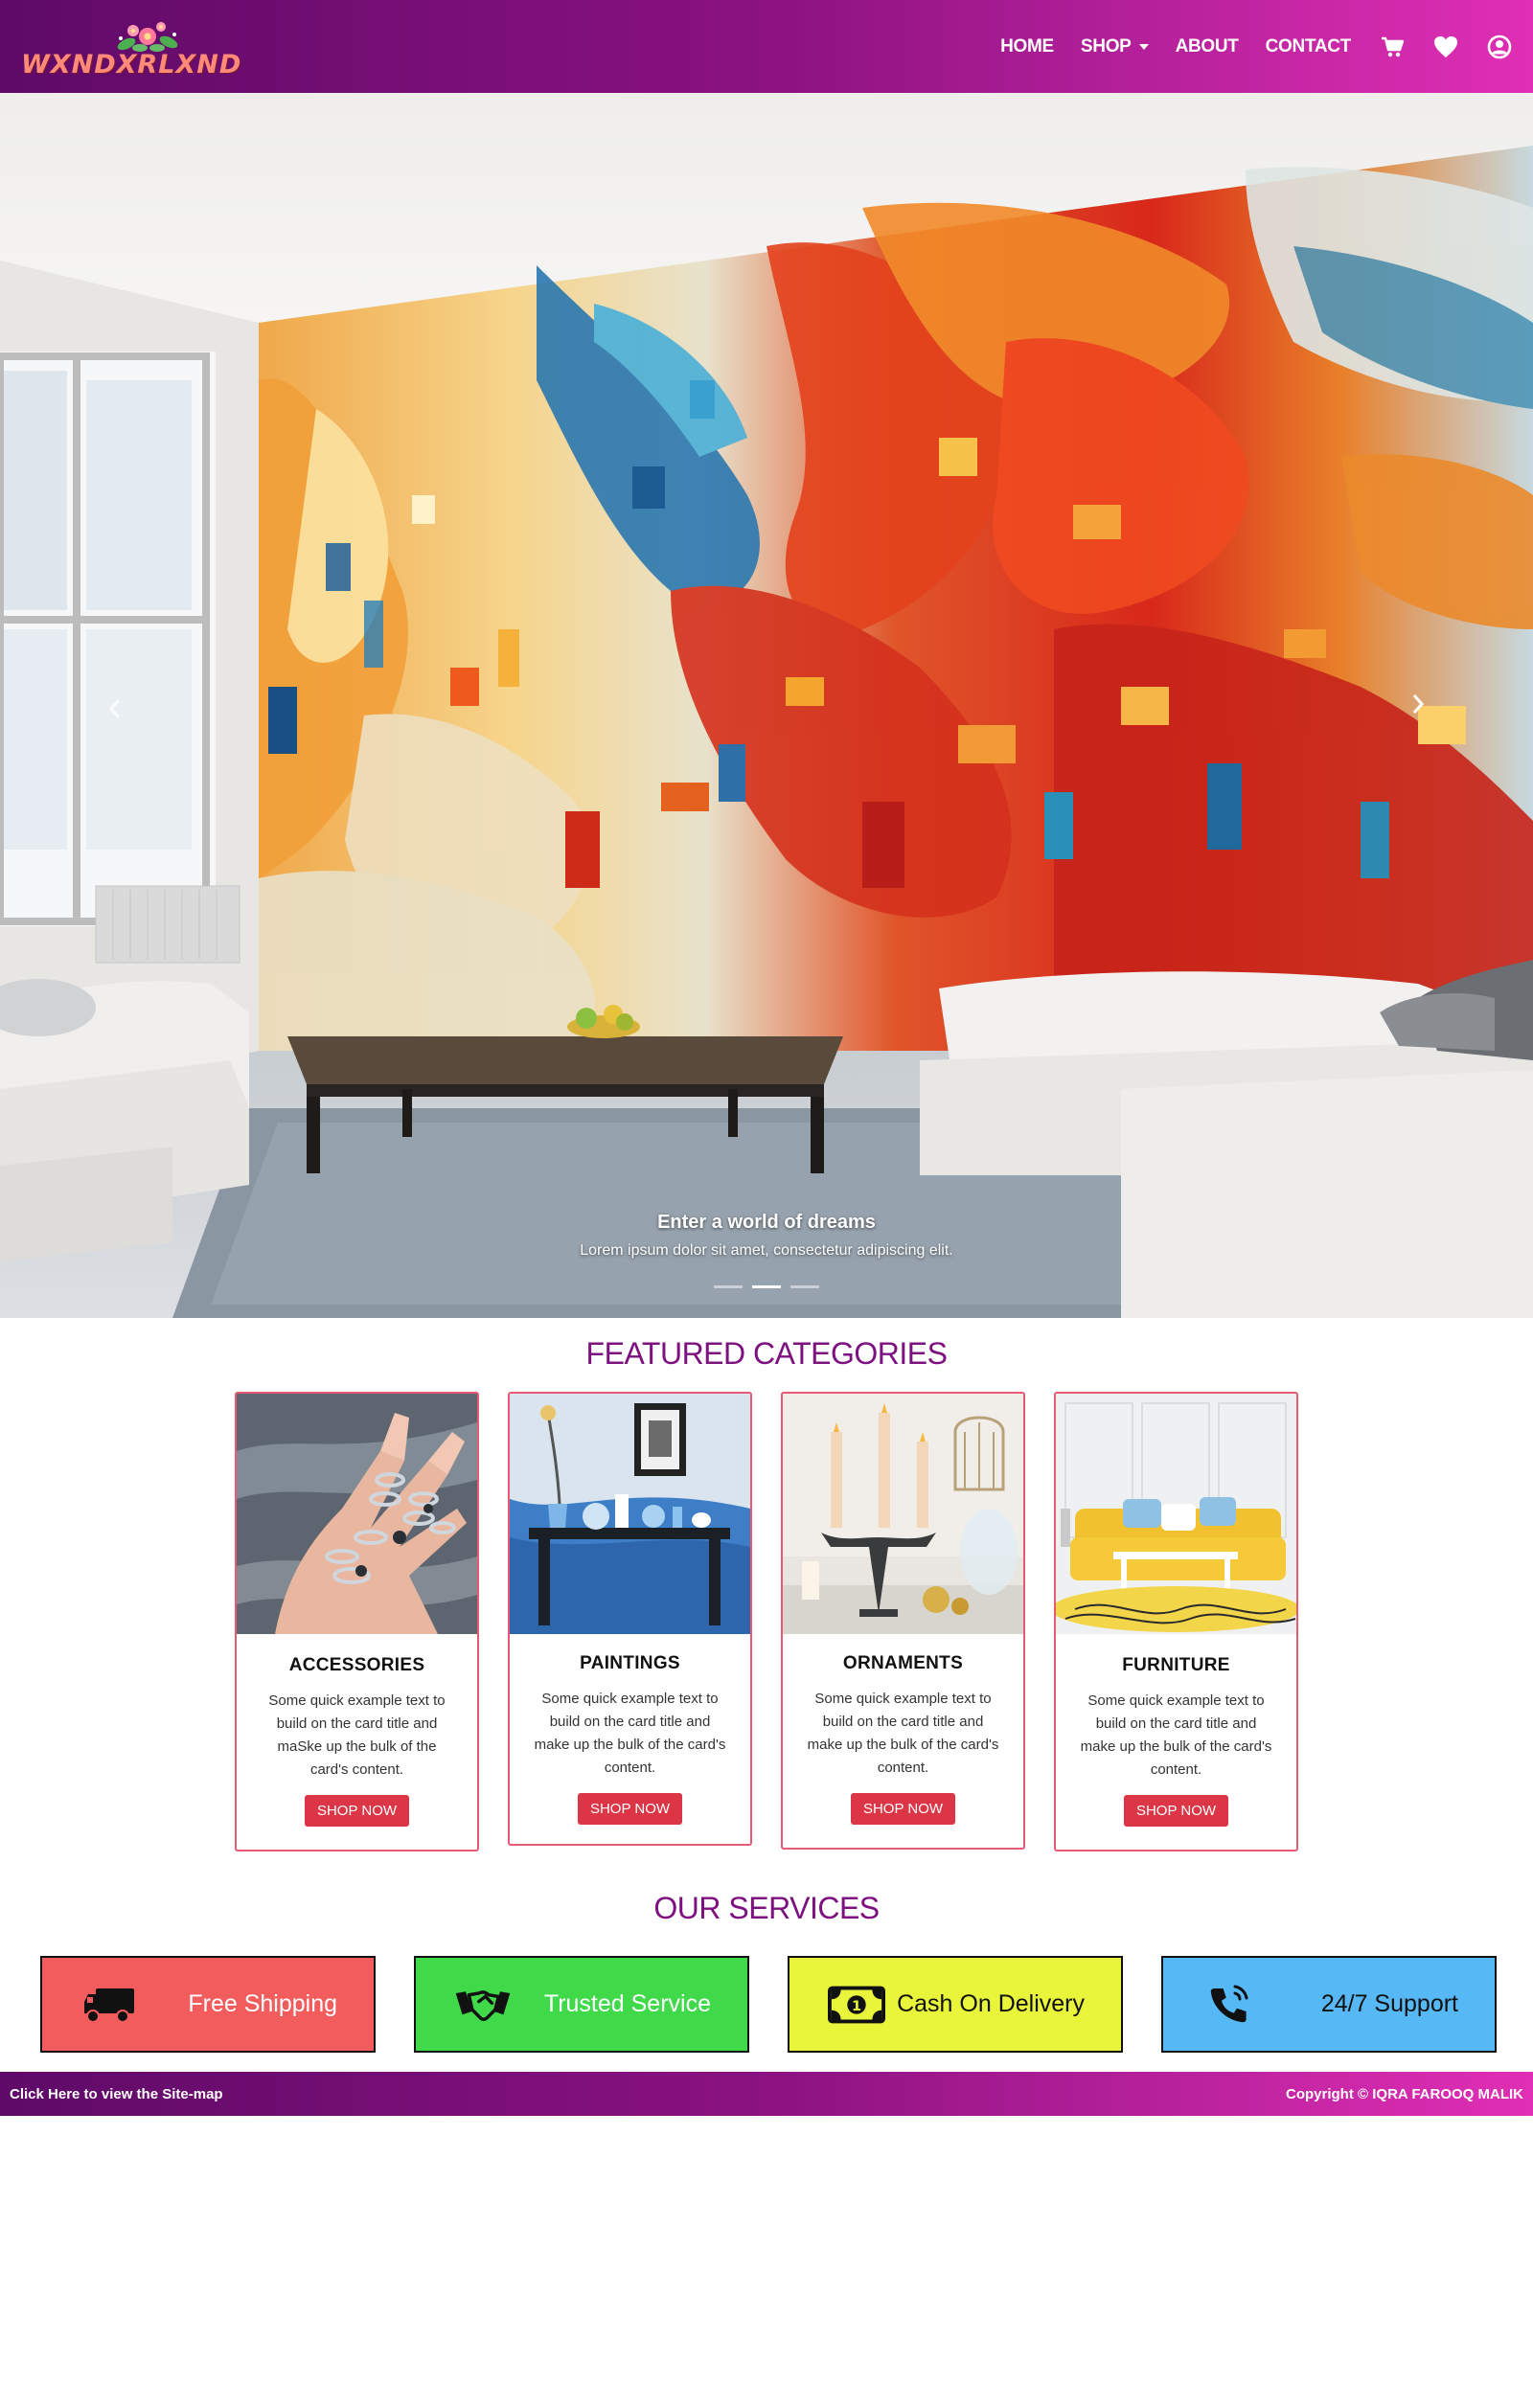 The image size is (1533, 2408). I want to click on card-title: ACCESSORIES, so click(356, 1665).